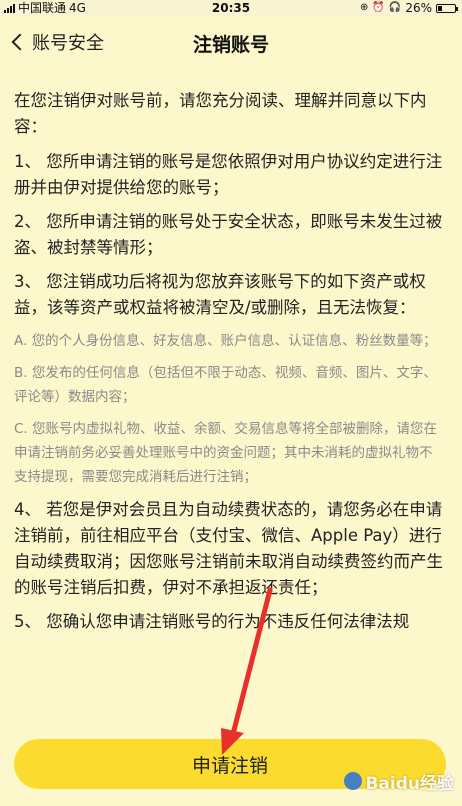  Describe the element at coordinates (231, 8) in the screenshot. I see `status-bar: 中国联通 4G 20:35 ⊕ ⏰ 🎧 26%` at that location.